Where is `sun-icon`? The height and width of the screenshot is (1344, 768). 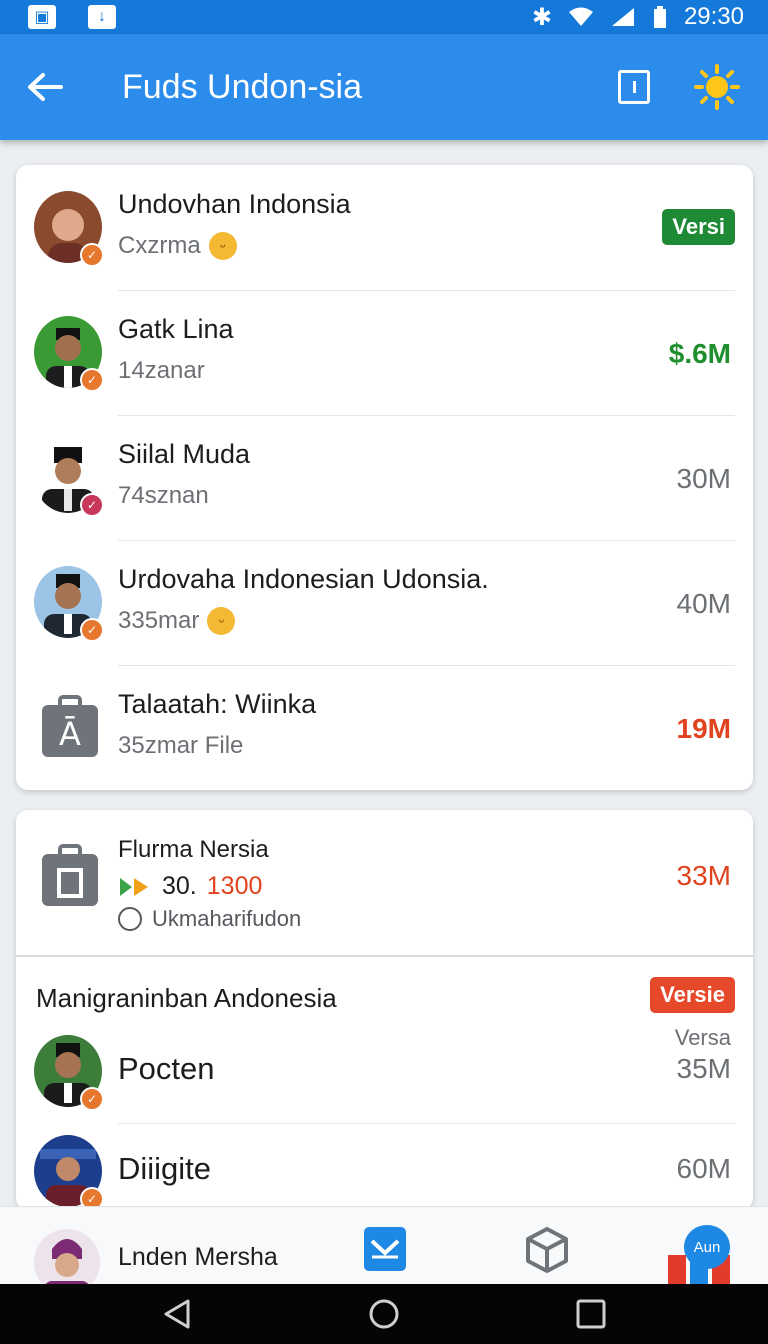
sun-icon is located at coordinates (717, 87).